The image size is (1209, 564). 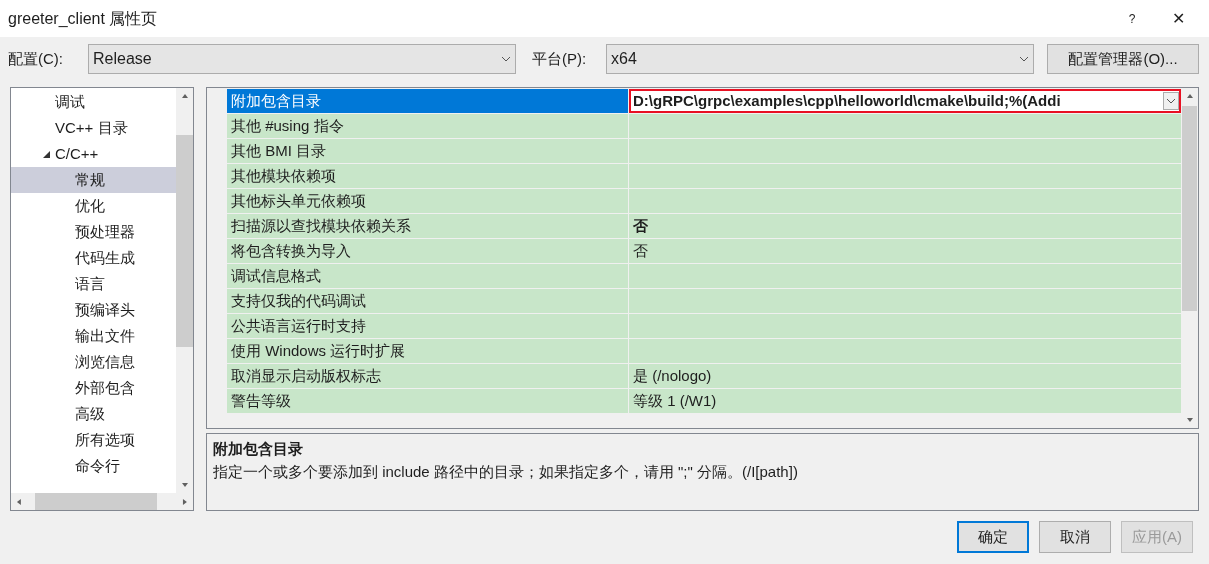 I want to click on sidebar-item: 调试, so click(x=93, y=102).